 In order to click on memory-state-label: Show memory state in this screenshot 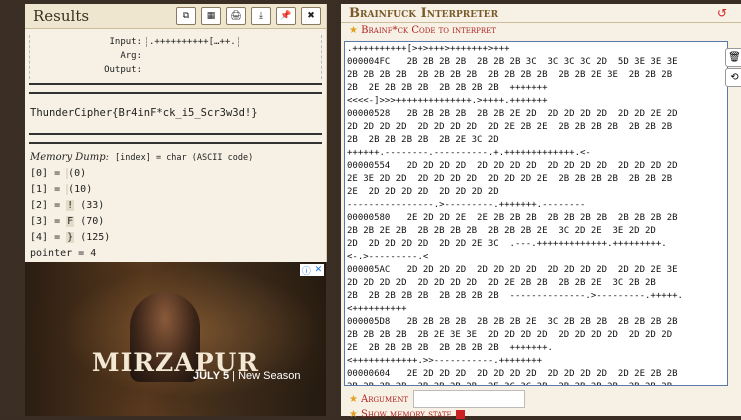, I will do `click(406, 414)`.